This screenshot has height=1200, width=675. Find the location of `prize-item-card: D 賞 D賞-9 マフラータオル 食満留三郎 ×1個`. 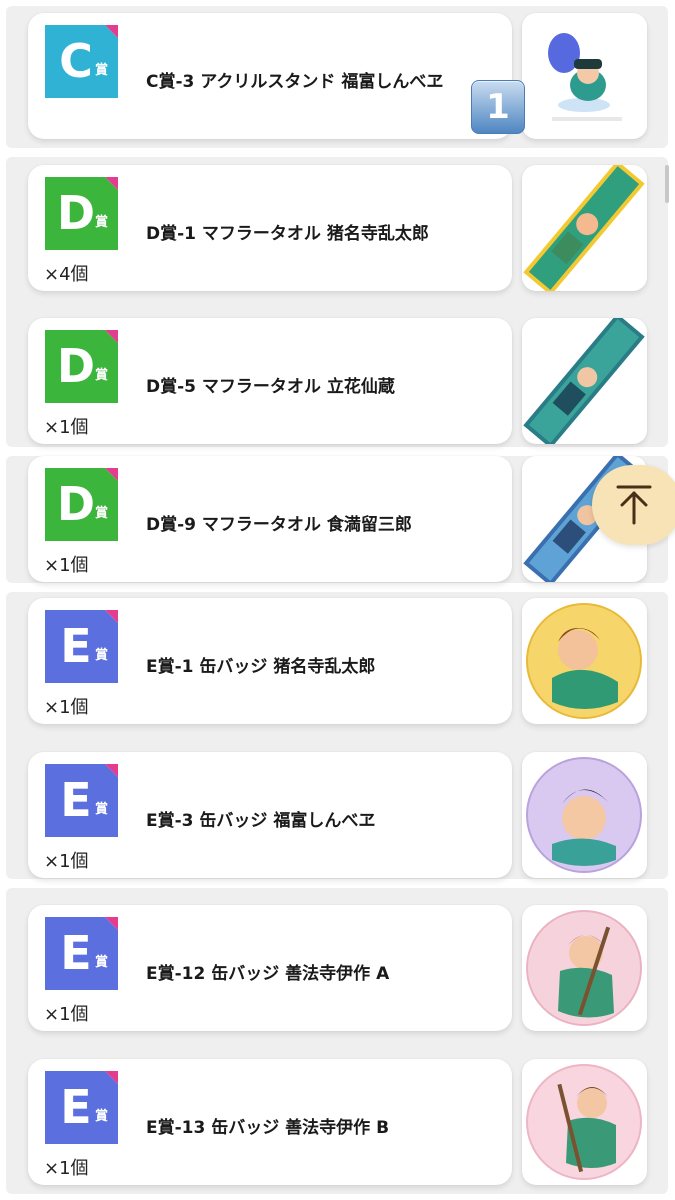

prize-item-card: D 賞 D賞-9 マフラータオル 食満留三郎 ×1個 is located at coordinates (270, 519).